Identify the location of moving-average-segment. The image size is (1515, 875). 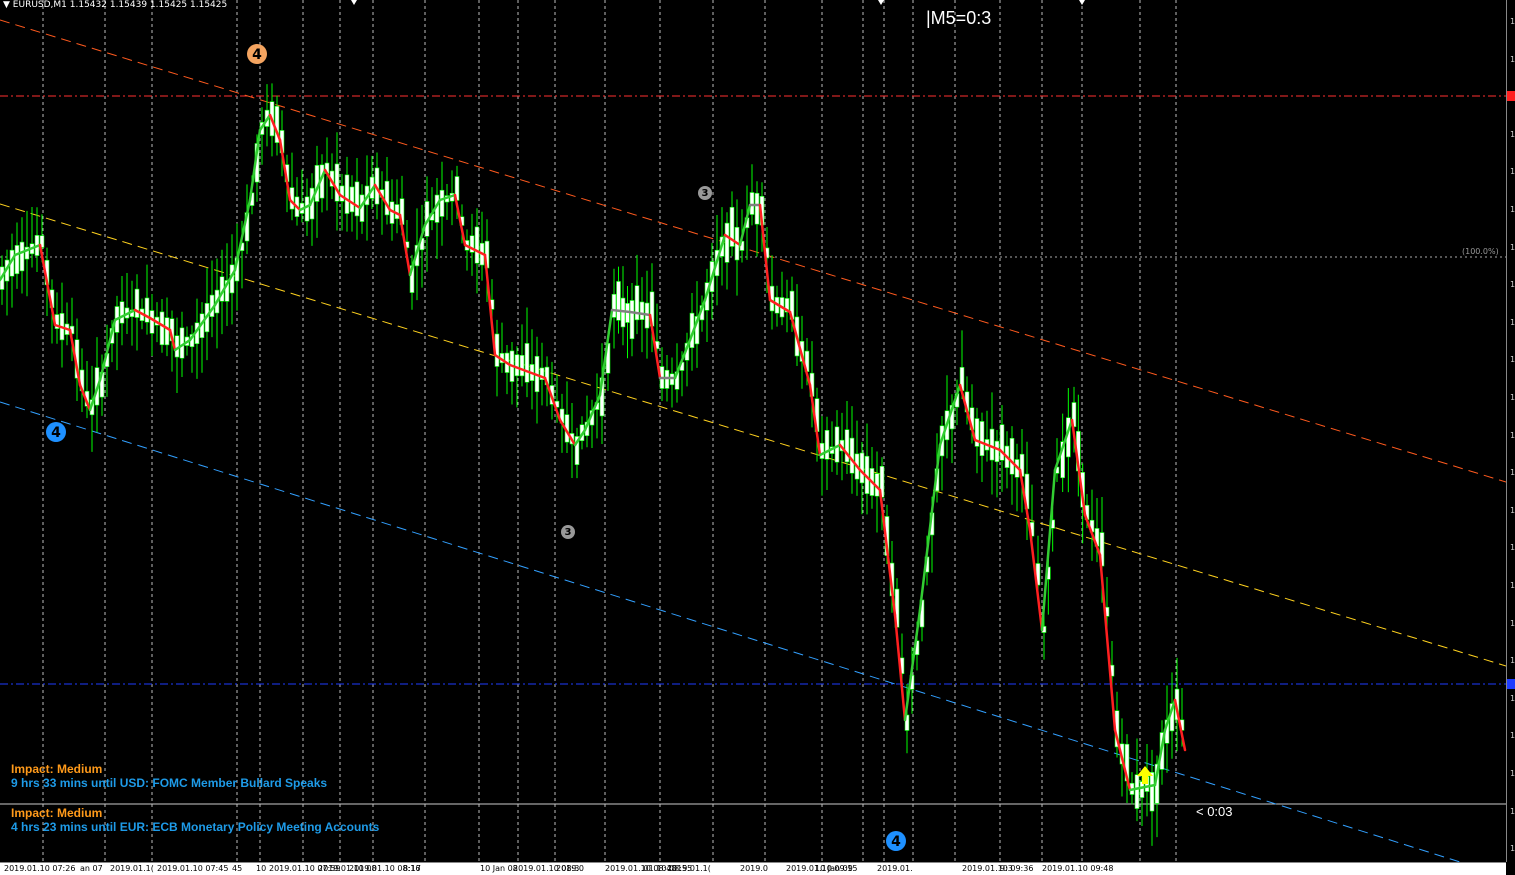
(930, 527).